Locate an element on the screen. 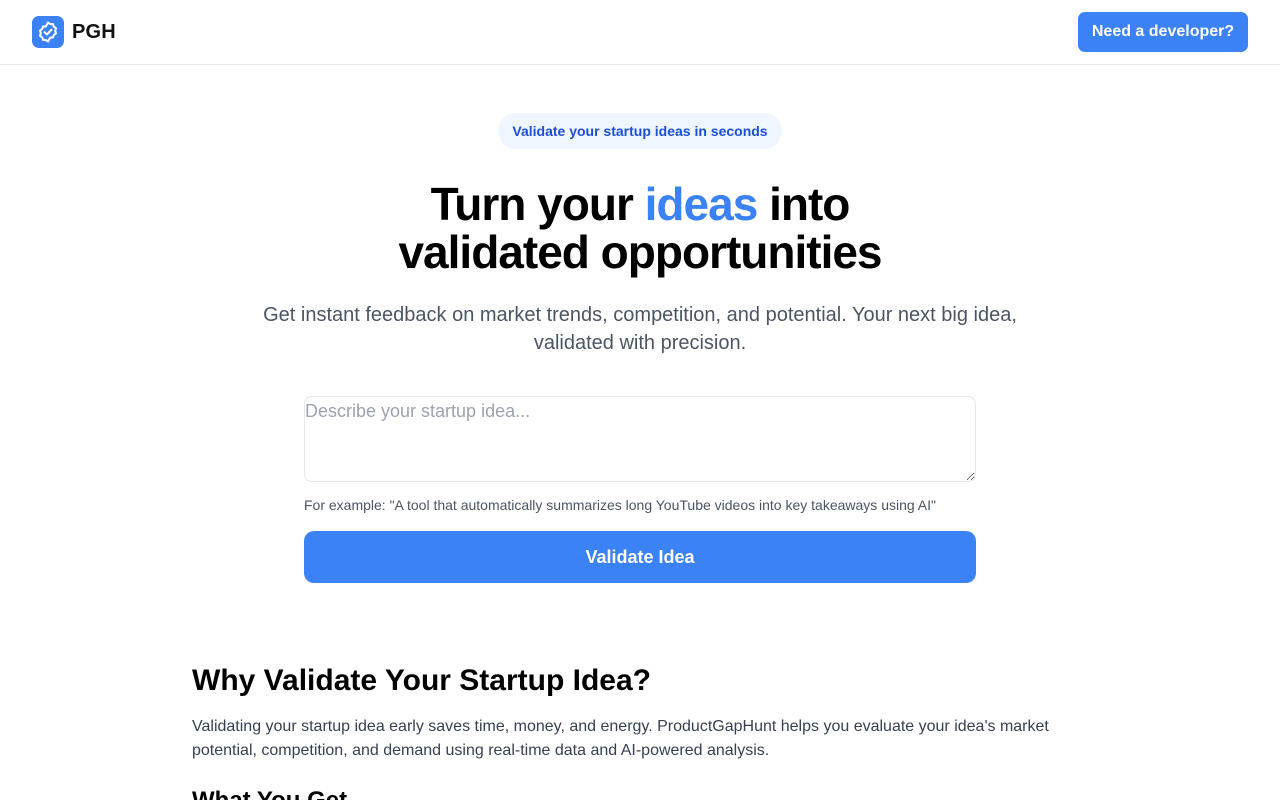 The height and width of the screenshot is (800, 1280). validate-idea-button: Validate Idea is located at coordinates (640, 557).